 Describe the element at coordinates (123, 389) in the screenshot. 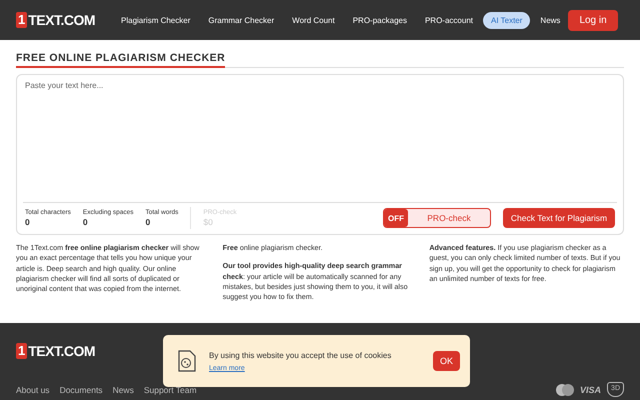

I see `footer-link: News` at that location.